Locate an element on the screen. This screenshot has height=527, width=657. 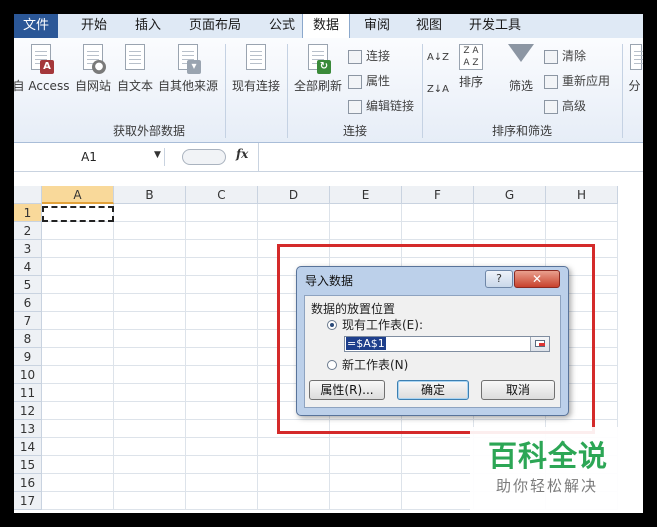
tab-data: 数据 is located at coordinates (326, 26).